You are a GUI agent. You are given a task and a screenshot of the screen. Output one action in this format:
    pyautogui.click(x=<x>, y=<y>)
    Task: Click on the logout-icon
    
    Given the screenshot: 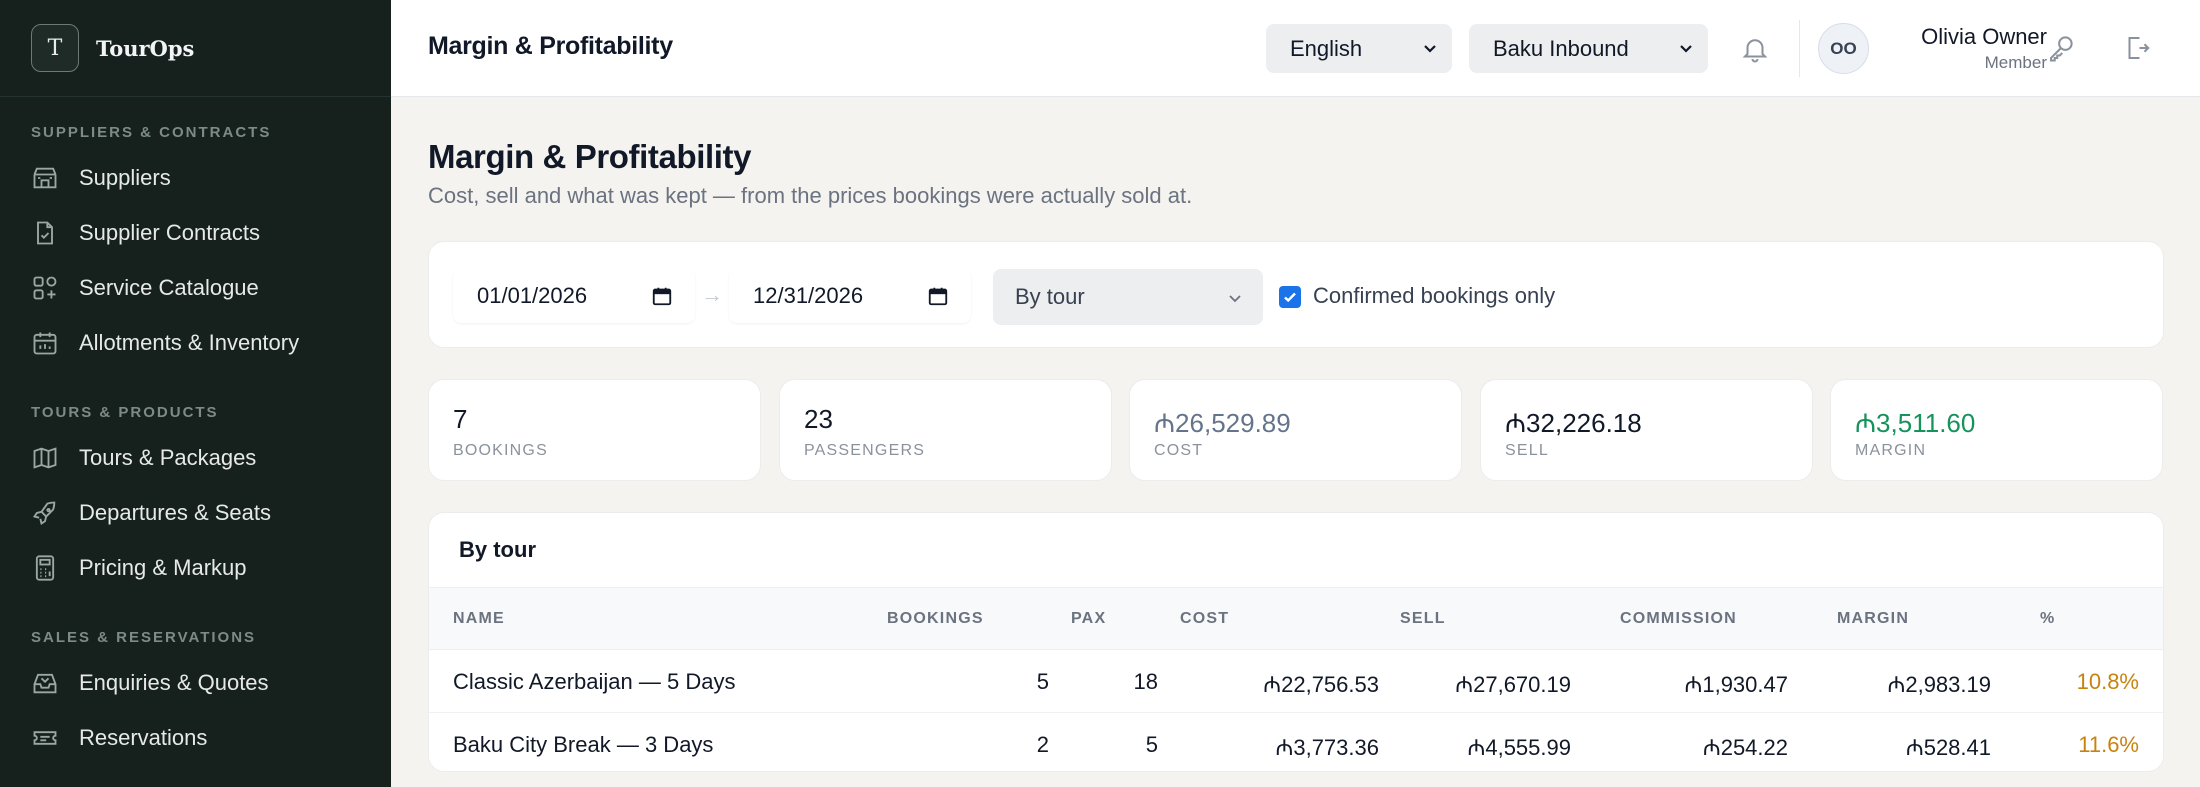 What is the action you would take?
    pyautogui.click(x=2137, y=48)
    